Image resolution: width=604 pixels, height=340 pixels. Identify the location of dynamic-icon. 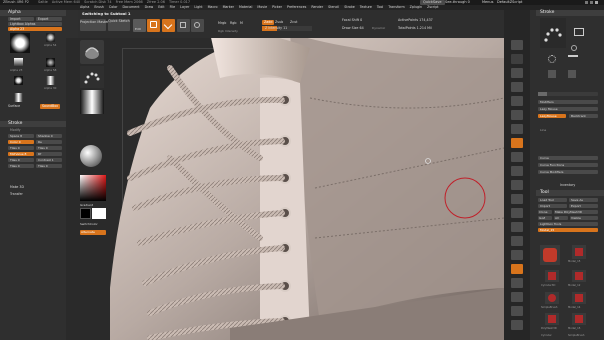
(517, 297).